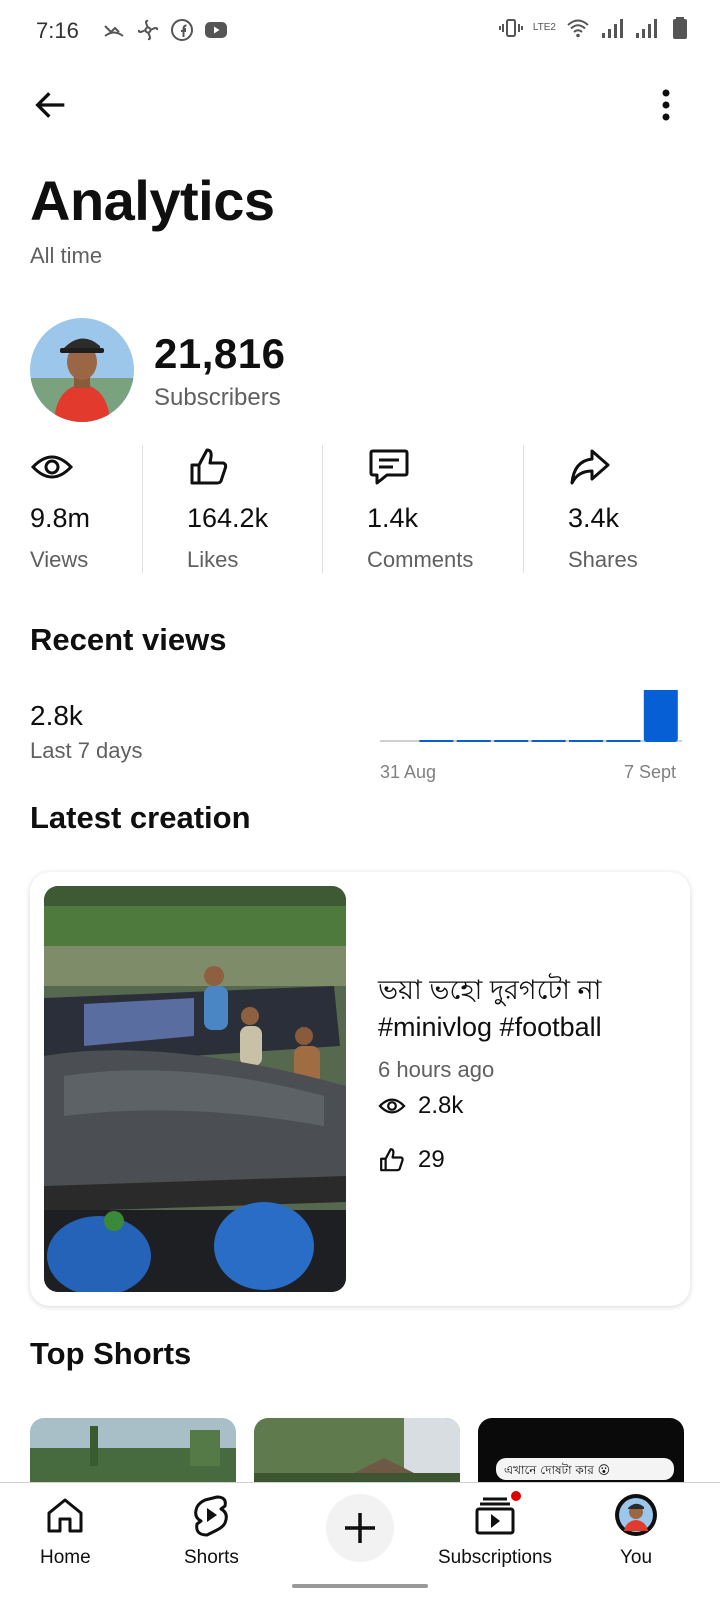 The height and width of the screenshot is (1600, 720). I want to click on nav-subscriptions-label: Subscriptions, so click(495, 1557).